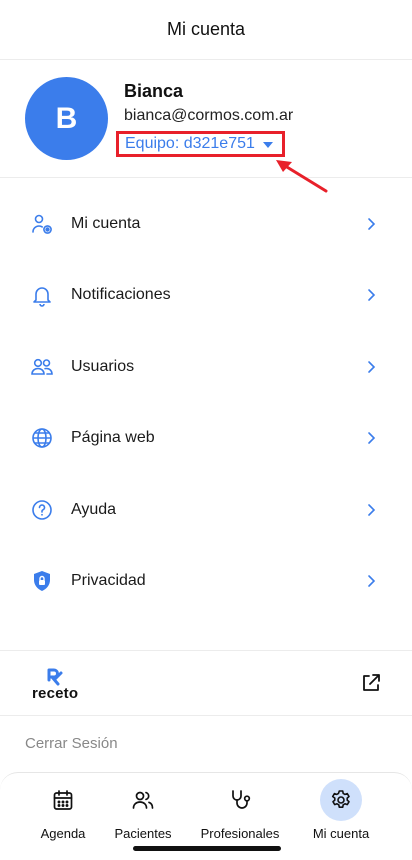  What do you see at coordinates (371, 683) in the screenshot?
I see `external-link-icon` at bounding box center [371, 683].